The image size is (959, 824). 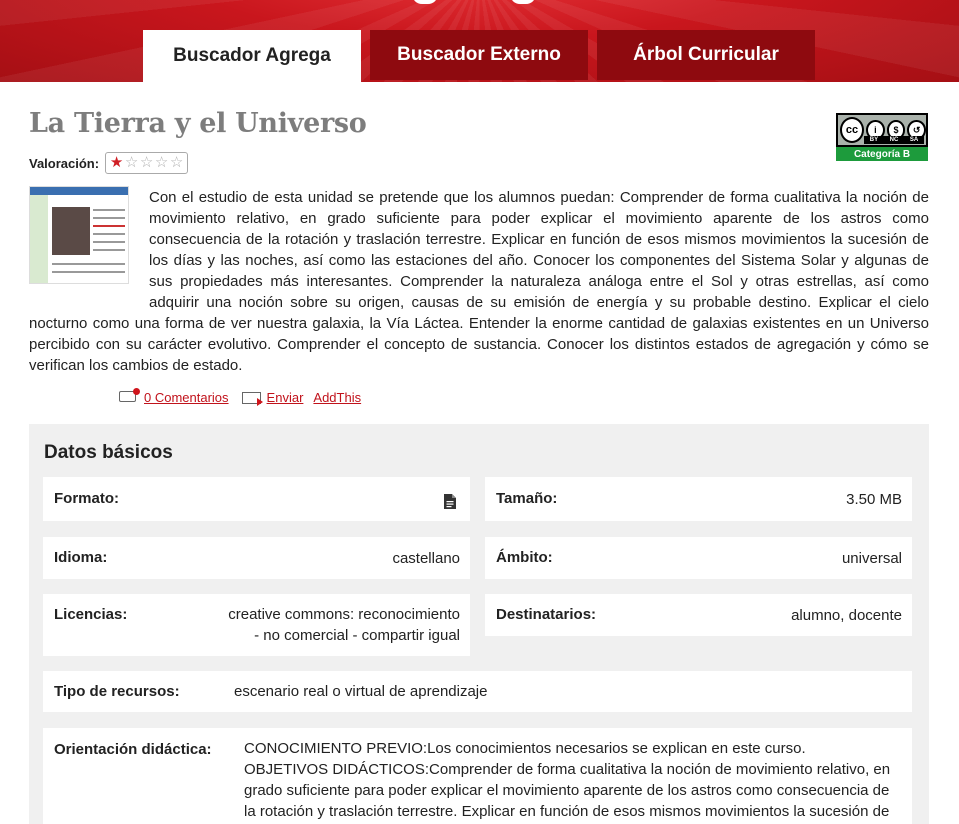 What do you see at coordinates (524, 557) in the screenshot?
I see `ambito-label: Ámbito:` at bounding box center [524, 557].